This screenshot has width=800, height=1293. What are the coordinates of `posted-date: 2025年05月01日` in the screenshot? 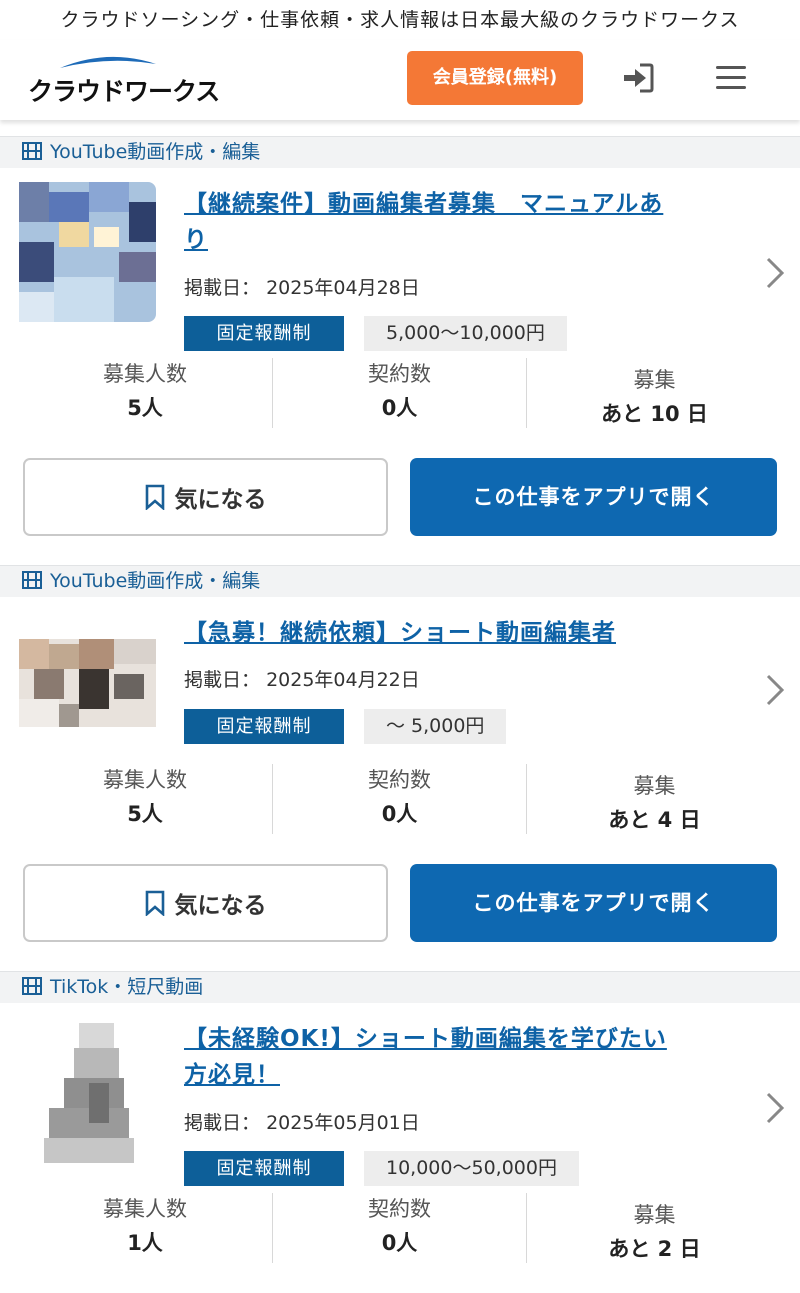 It's located at (343, 1123).